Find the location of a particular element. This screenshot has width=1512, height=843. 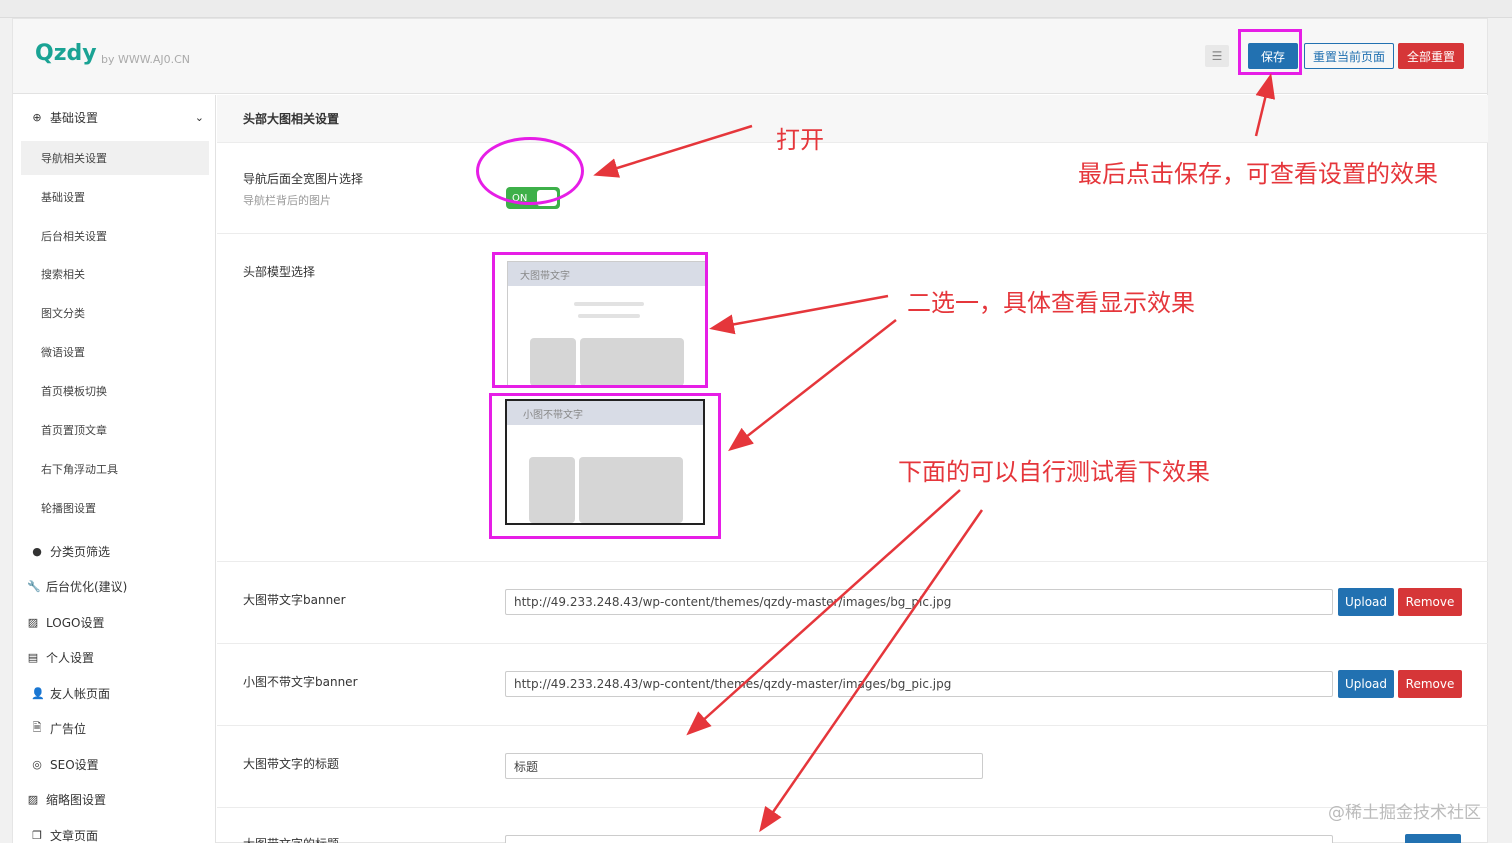

small-banner-label: 小图不带文字banner is located at coordinates (300, 682).